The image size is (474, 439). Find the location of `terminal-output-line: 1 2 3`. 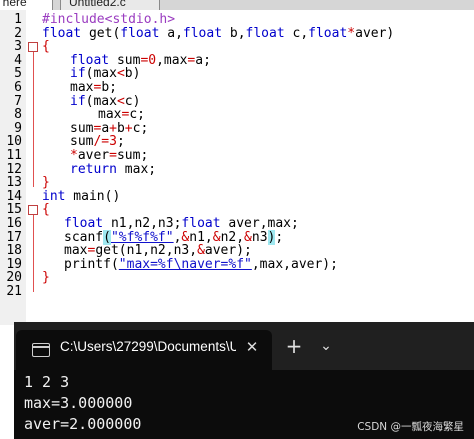

terminal-output-line: 1 2 3 is located at coordinates (47, 382).